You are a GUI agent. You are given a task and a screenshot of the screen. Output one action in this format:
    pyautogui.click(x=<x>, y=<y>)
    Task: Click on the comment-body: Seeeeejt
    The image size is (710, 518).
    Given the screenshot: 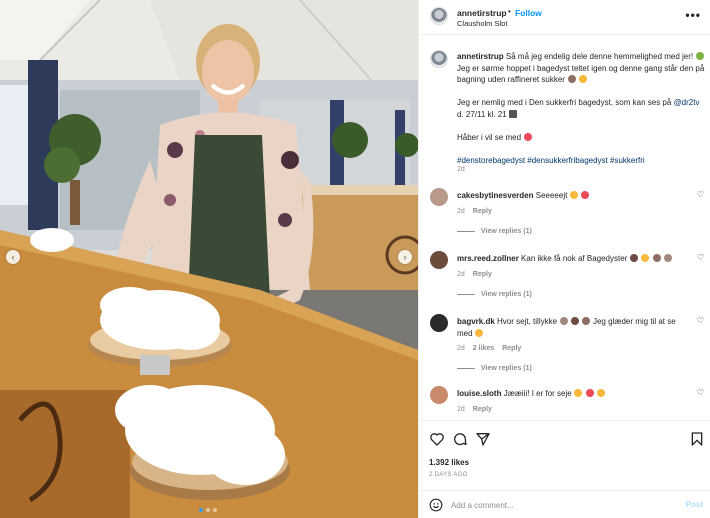 What is the action you would take?
    pyautogui.click(x=551, y=195)
    